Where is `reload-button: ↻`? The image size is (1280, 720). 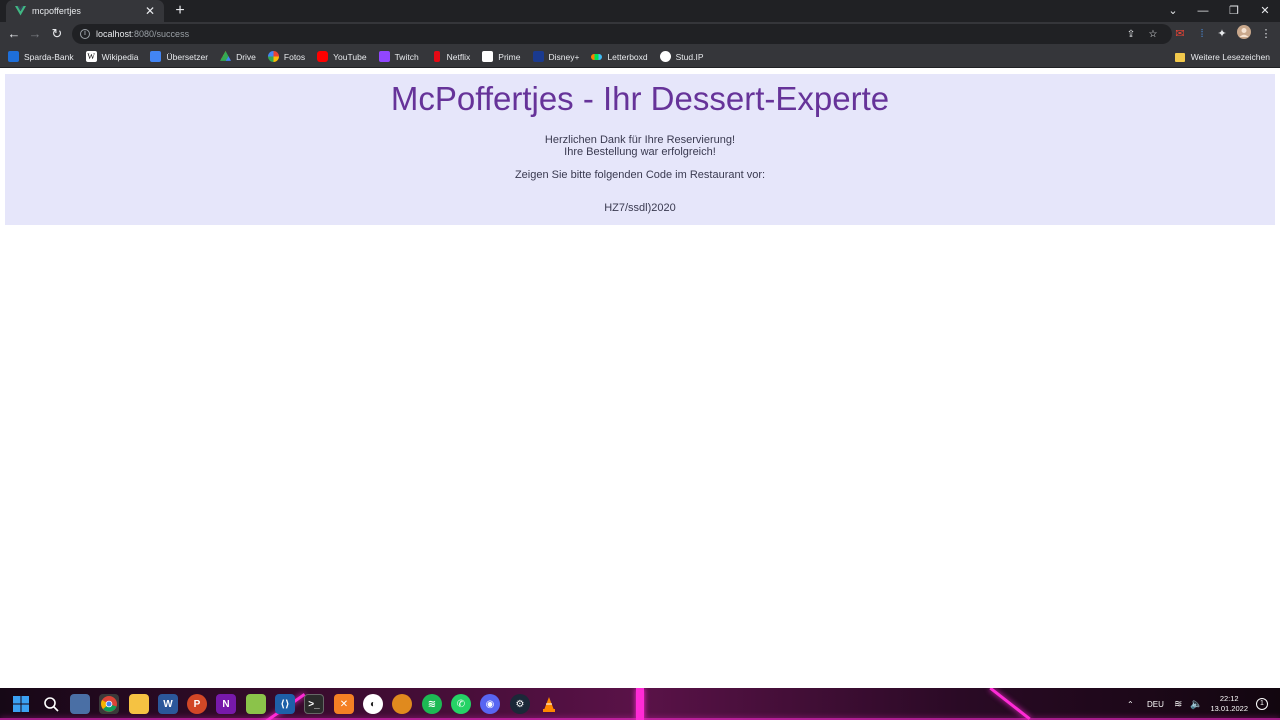
reload-button: ↻ is located at coordinates (57, 34).